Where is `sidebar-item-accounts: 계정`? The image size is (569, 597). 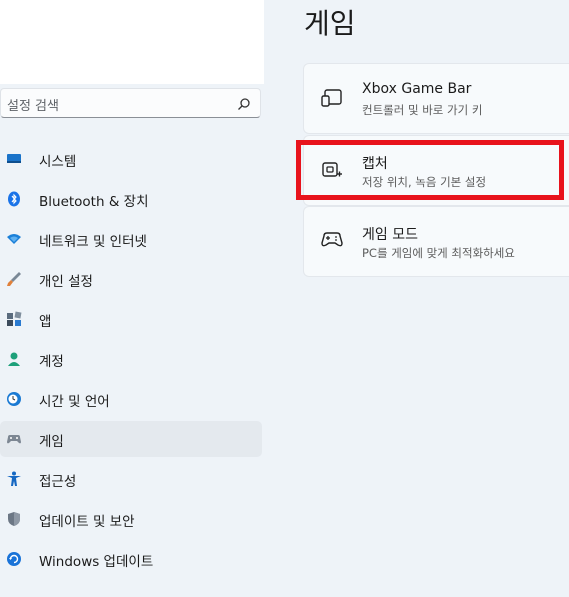 sidebar-item-accounts: 계정 is located at coordinates (131, 359).